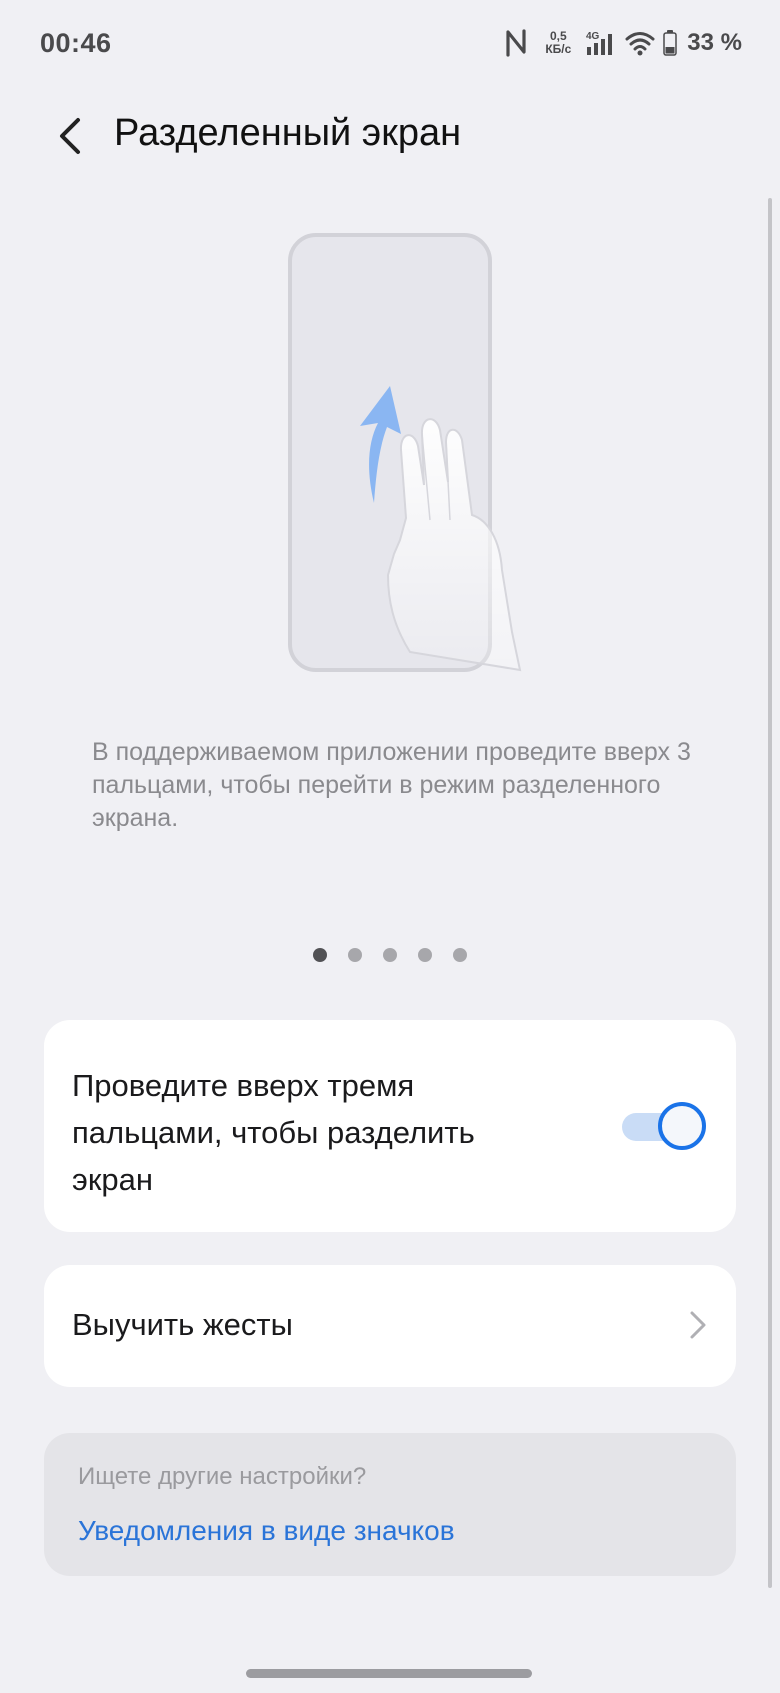  What do you see at coordinates (454, 545) in the screenshot?
I see `hand-icon` at bounding box center [454, 545].